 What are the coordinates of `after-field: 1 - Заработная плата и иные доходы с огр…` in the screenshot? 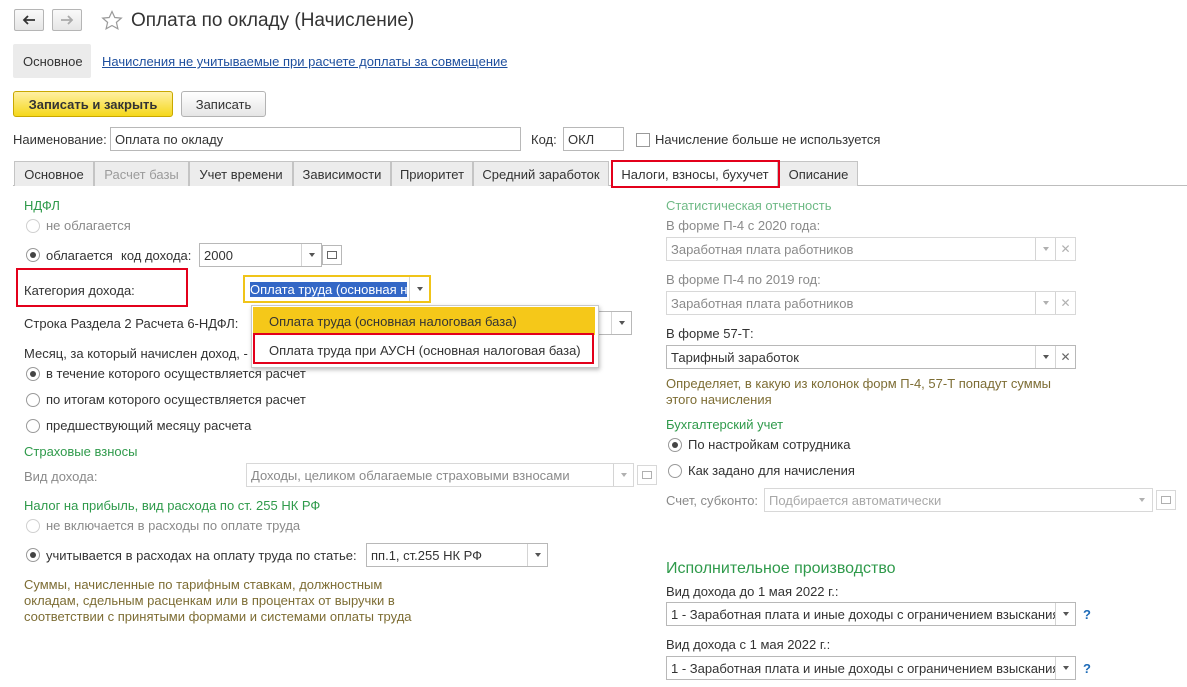 It's located at (871, 668).